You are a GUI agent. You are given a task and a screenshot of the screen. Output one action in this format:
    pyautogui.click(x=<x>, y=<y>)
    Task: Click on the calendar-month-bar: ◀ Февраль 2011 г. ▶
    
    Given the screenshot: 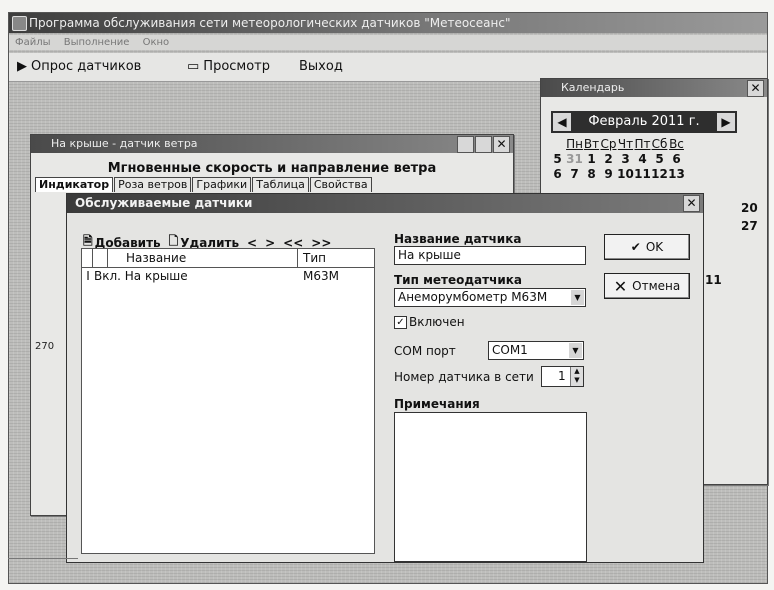 What is the action you would take?
    pyautogui.click(x=644, y=122)
    